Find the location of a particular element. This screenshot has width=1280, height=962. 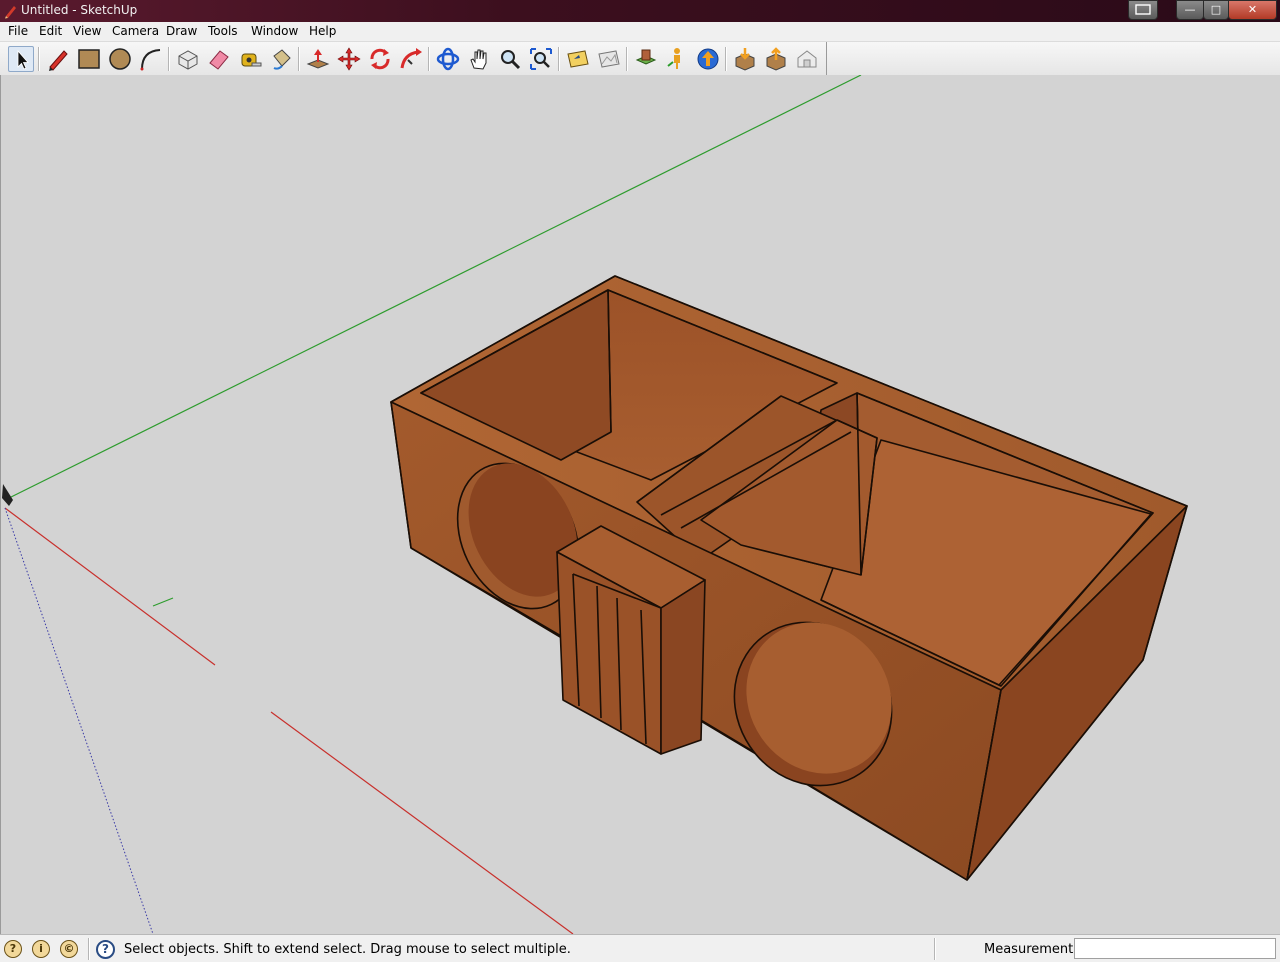

push-pull-icon is located at coordinates (318, 59).